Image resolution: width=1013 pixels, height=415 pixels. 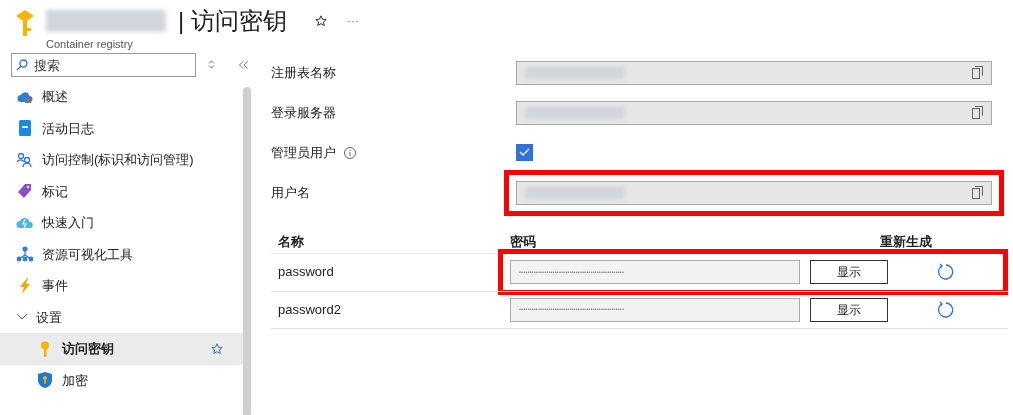 I want to click on sidebar-item: 访问控制(标识和访问管理), so click(x=121, y=160).